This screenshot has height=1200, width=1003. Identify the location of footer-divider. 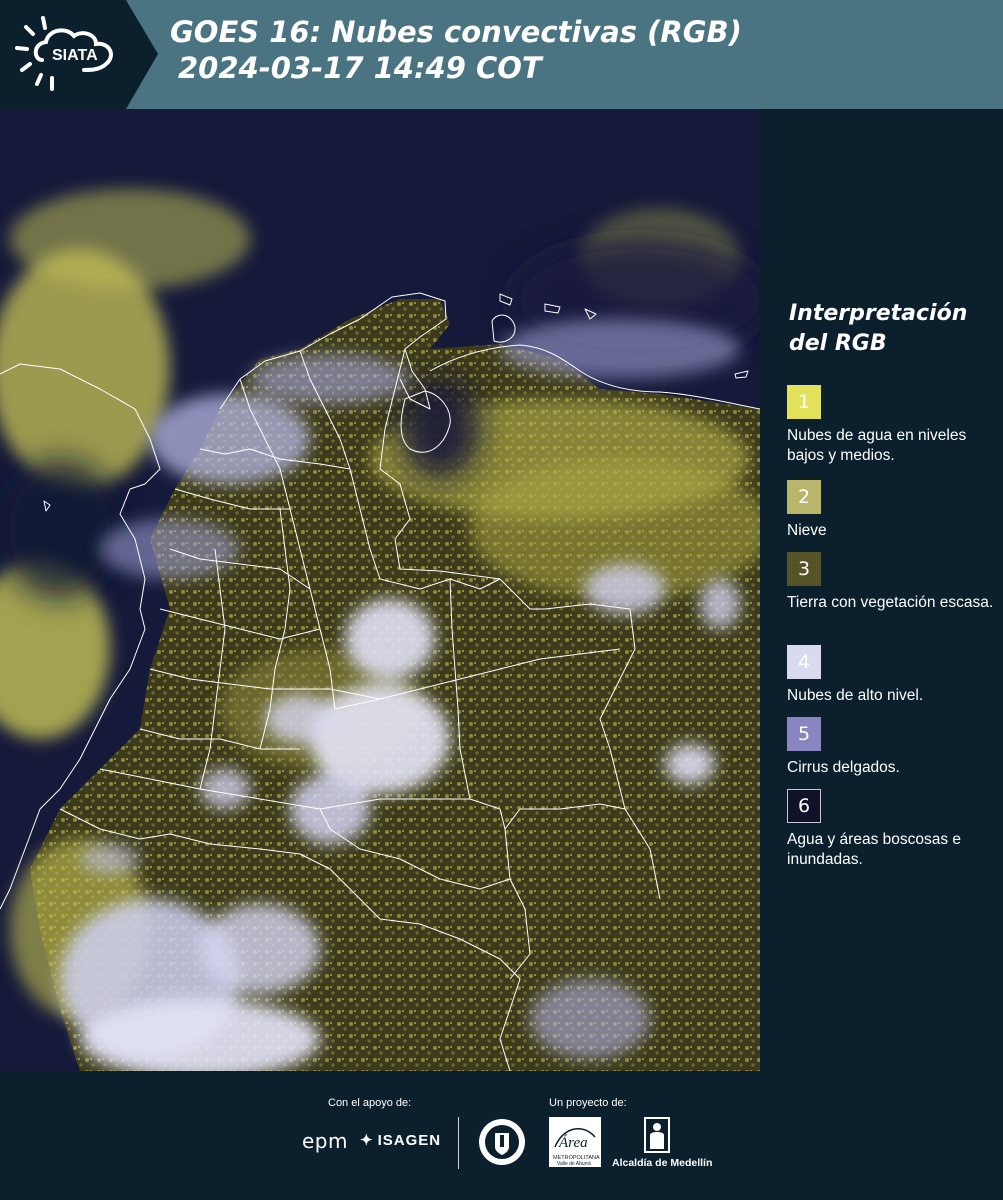
(458, 1143).